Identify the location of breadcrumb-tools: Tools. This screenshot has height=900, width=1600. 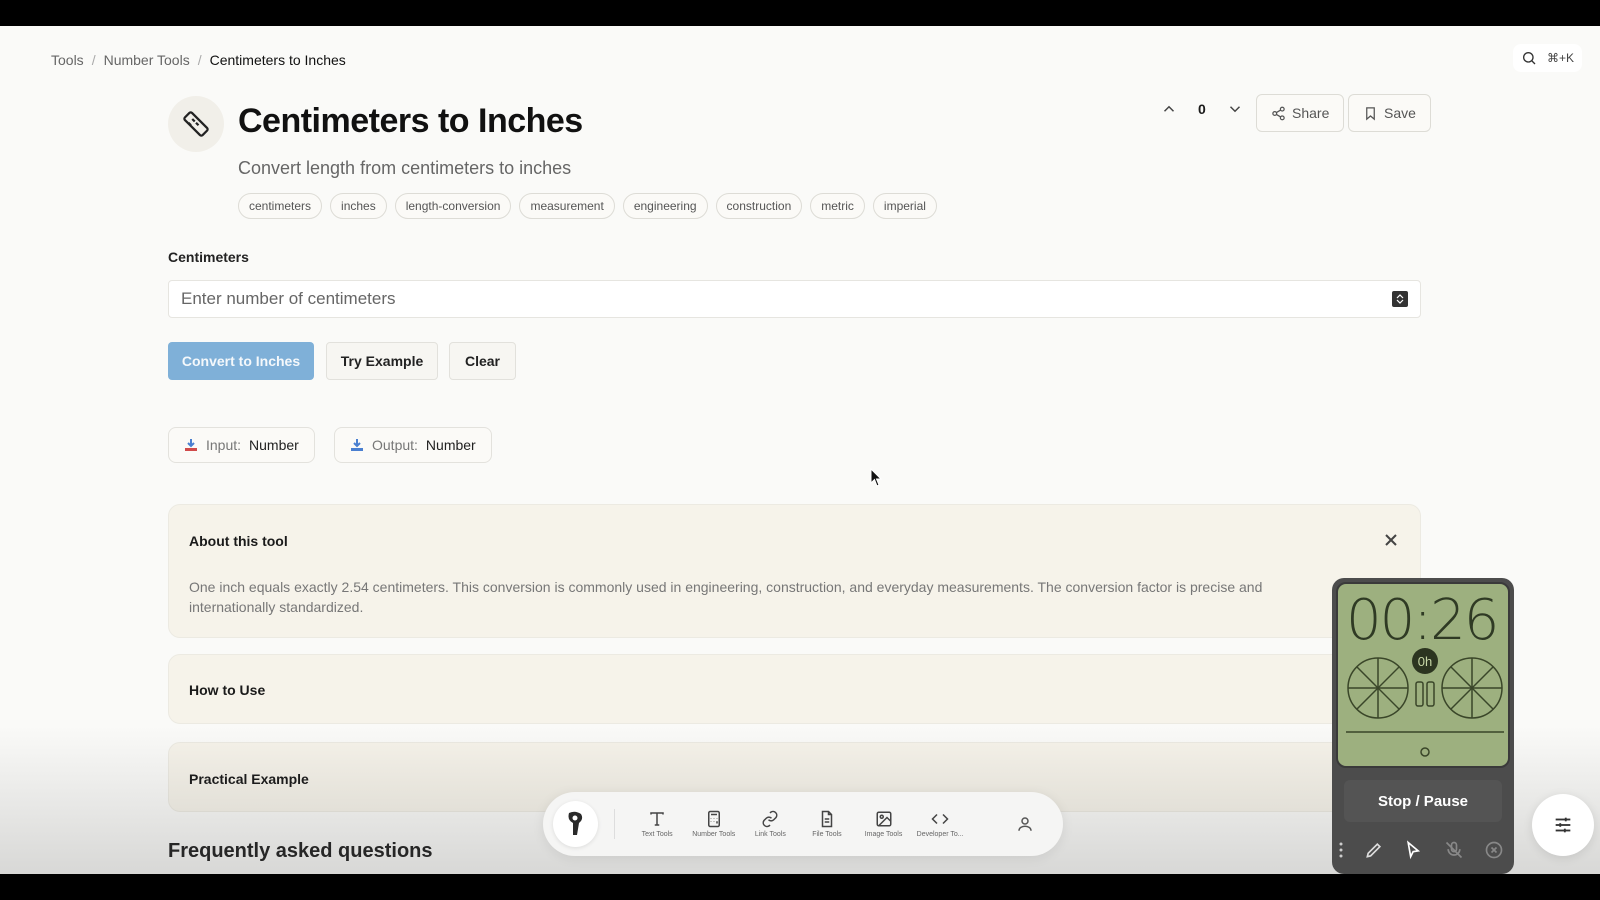
(67, 60).